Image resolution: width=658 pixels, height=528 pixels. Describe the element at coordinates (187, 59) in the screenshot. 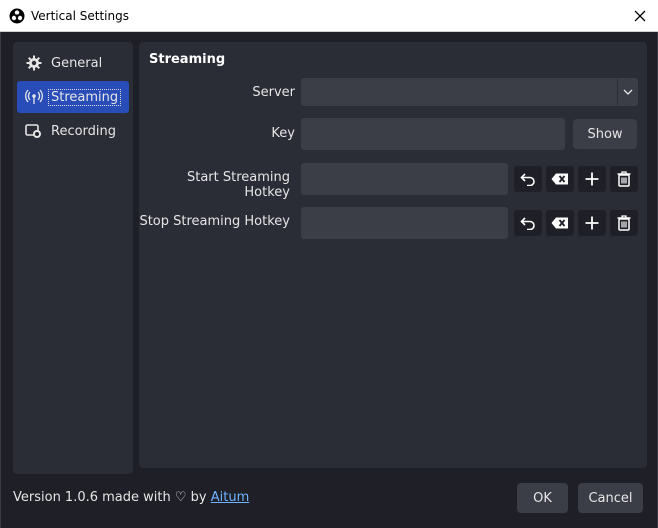

I see `section-title: Streaming` at that location.